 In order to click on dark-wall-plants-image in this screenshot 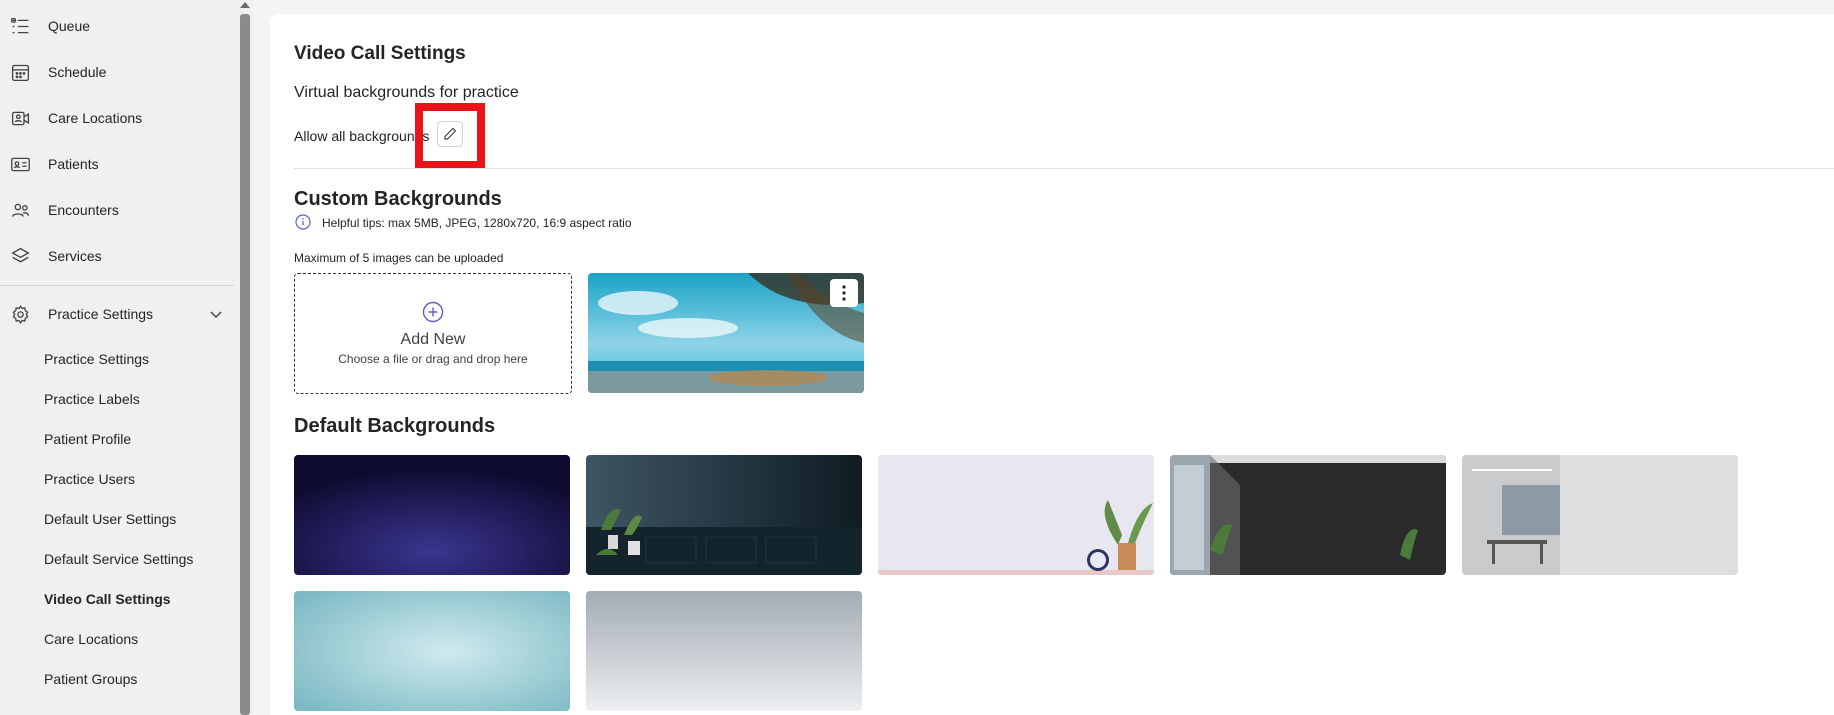, I will do `click(724, 515)`.